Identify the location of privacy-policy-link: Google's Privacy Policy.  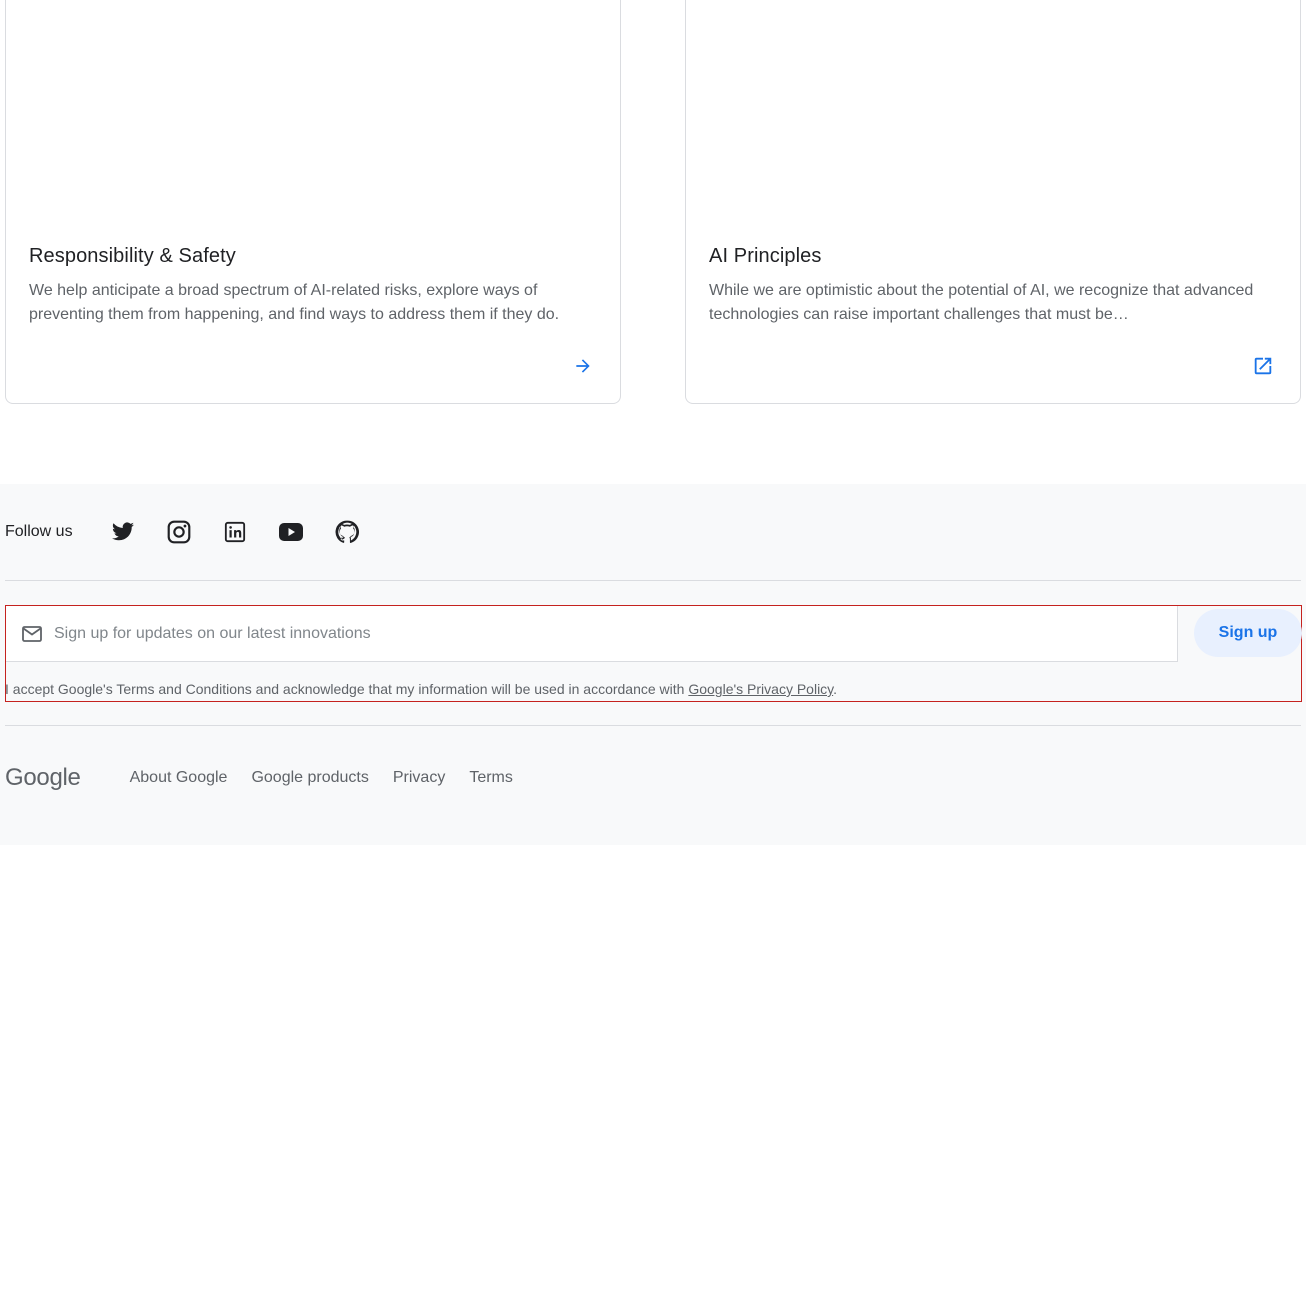
(760, 689).